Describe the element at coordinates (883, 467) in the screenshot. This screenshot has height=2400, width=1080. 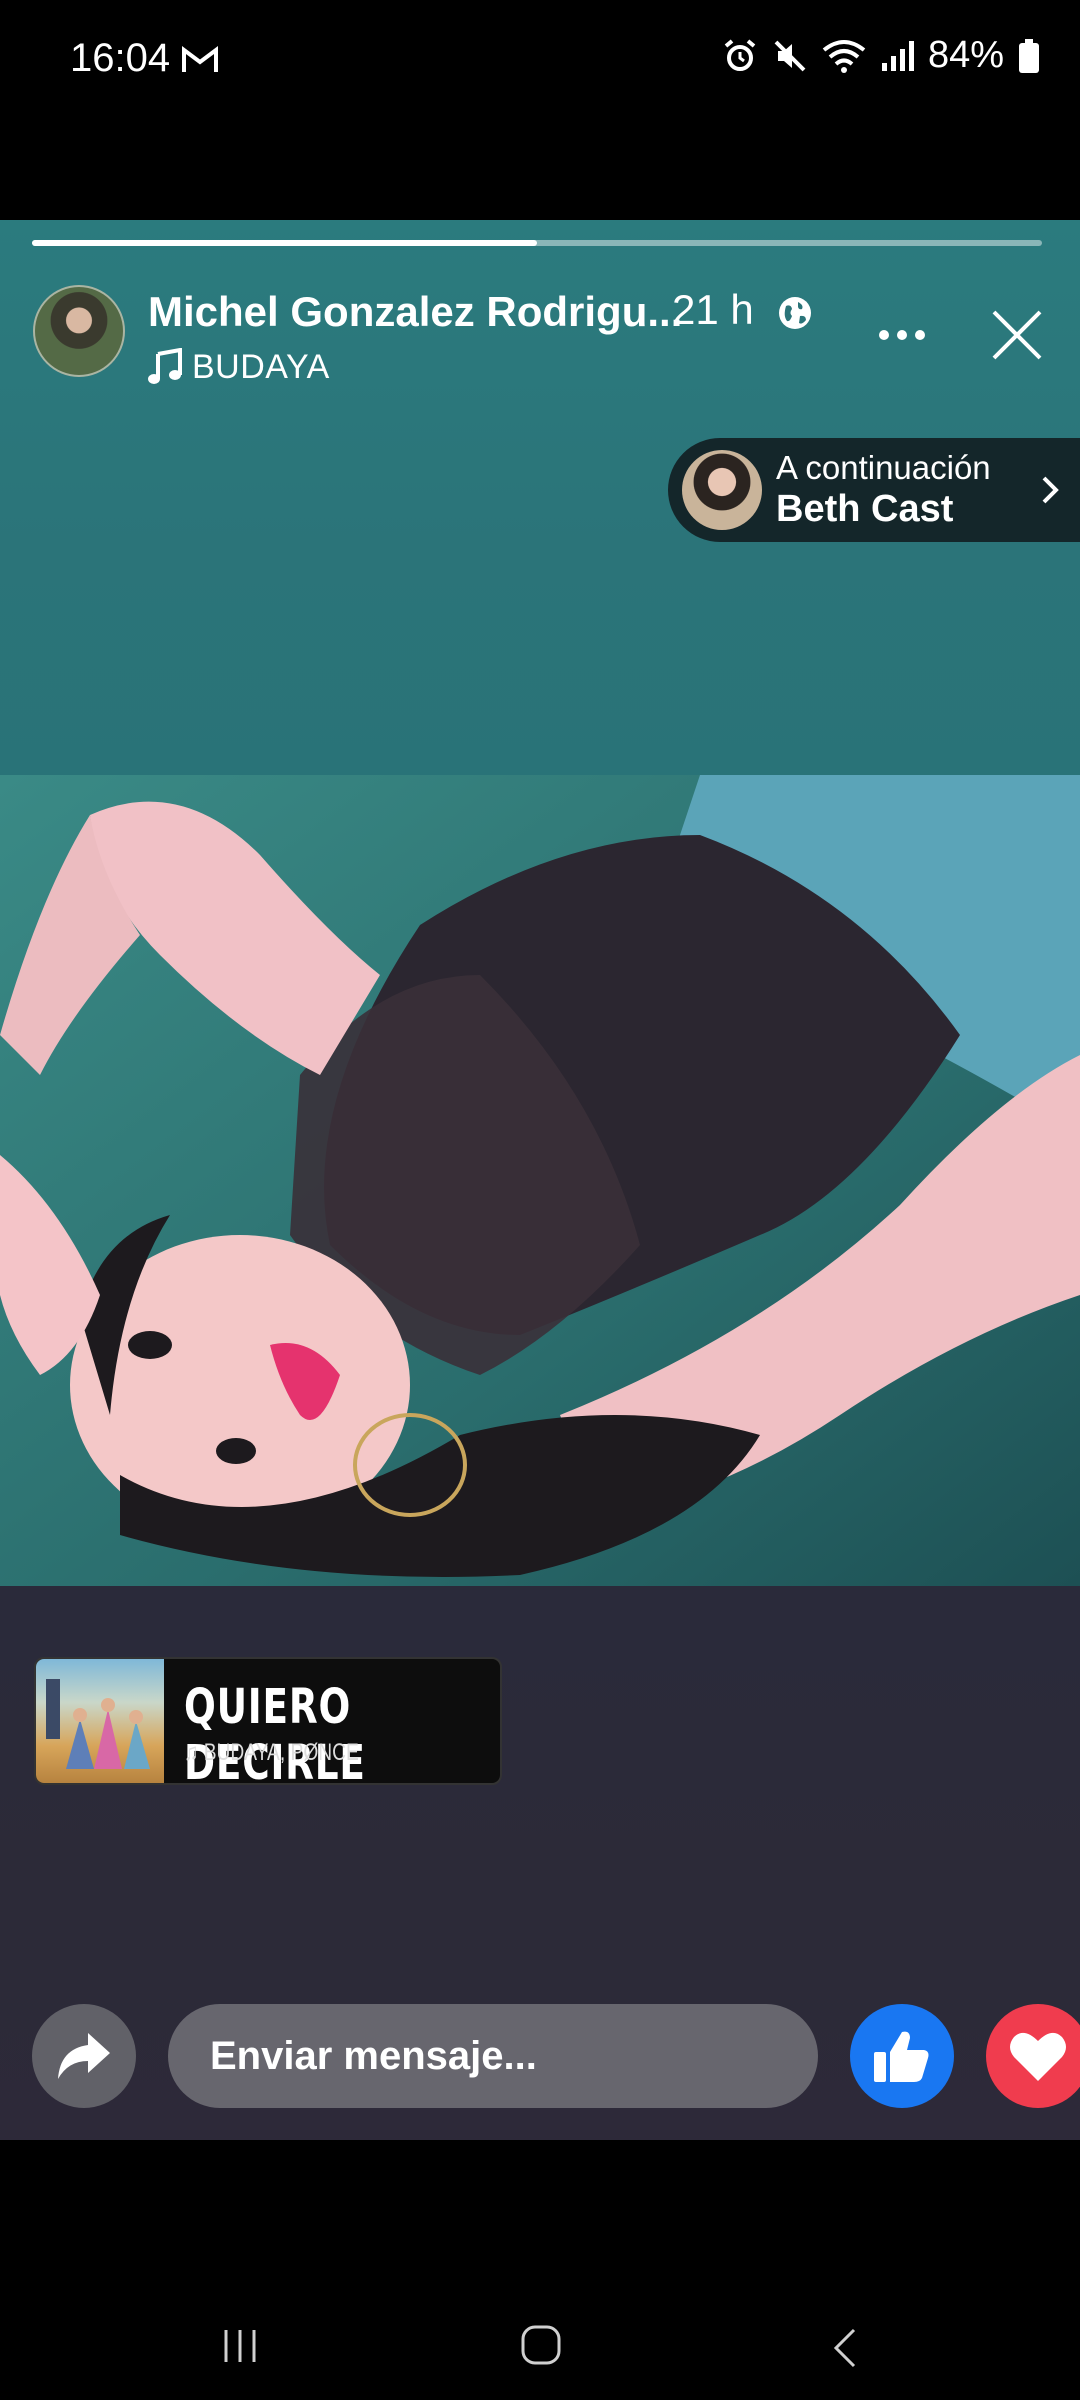
I see `next-story-label: A continuación` at that location.